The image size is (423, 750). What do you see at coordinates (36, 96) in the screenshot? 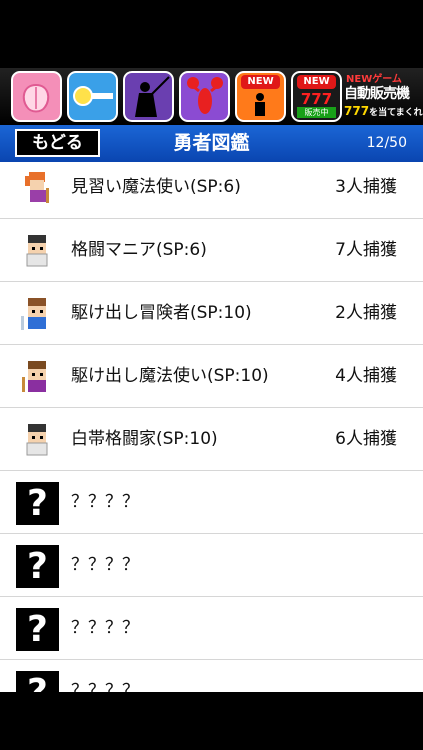
I see `peach-app-icon` at bounding box center [36, 96].